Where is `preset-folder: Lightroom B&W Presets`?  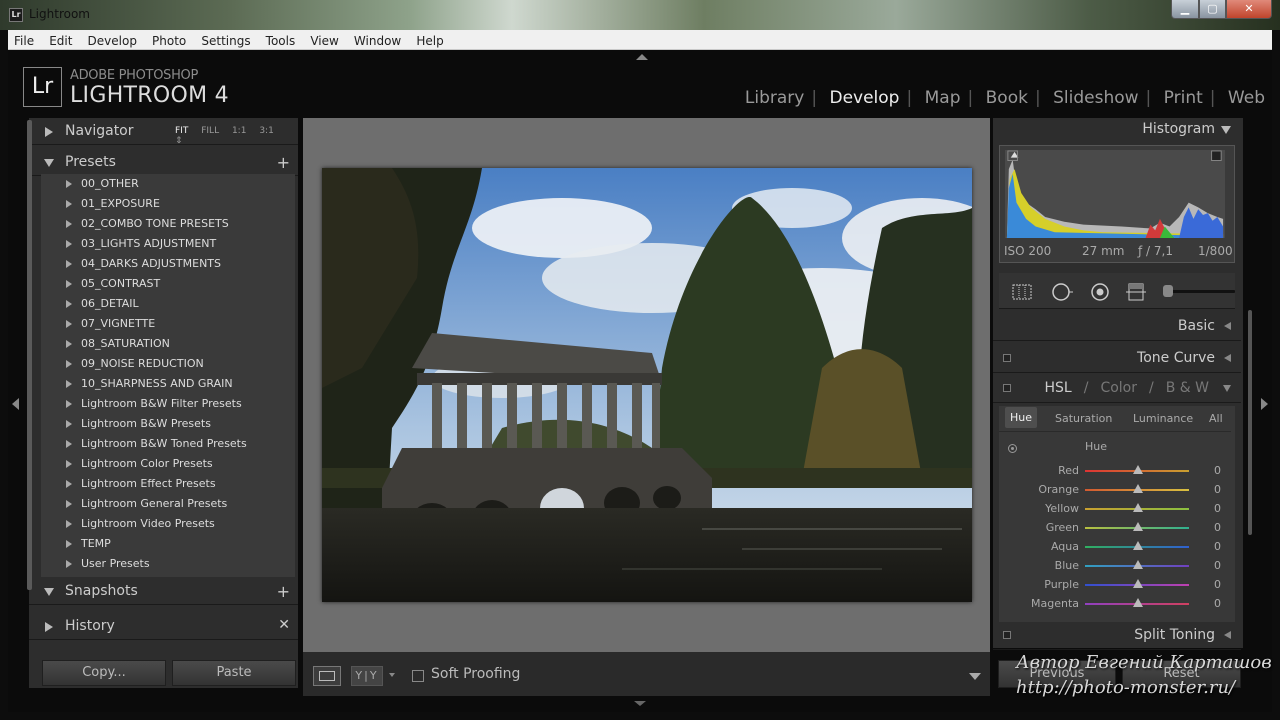 preset-folder: Lightroom B&W Presets is located at coordinates (168, 424).